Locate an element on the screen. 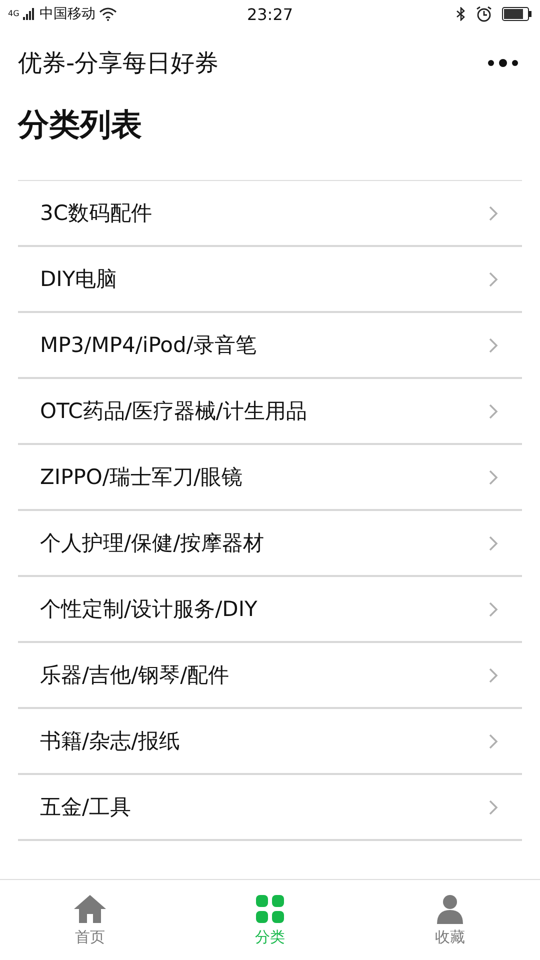 The width and height of the screenshot is (540, 960). category-item: ZIPPO/瑞士军刀/眼镜 is located at coordinates (270, 478).